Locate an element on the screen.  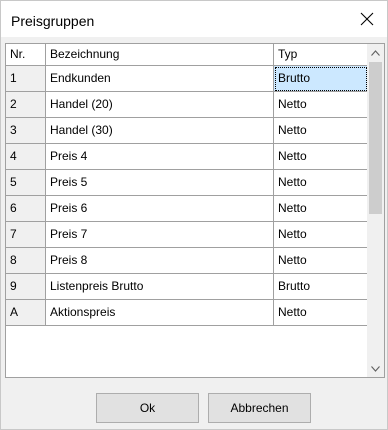
row-bezeichnung: Handel (30) is located at coordinates (160, 131).